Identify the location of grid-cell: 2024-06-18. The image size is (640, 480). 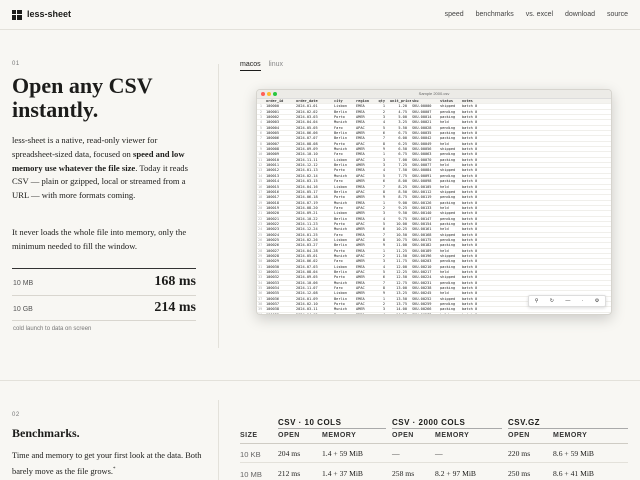
(307, 197).